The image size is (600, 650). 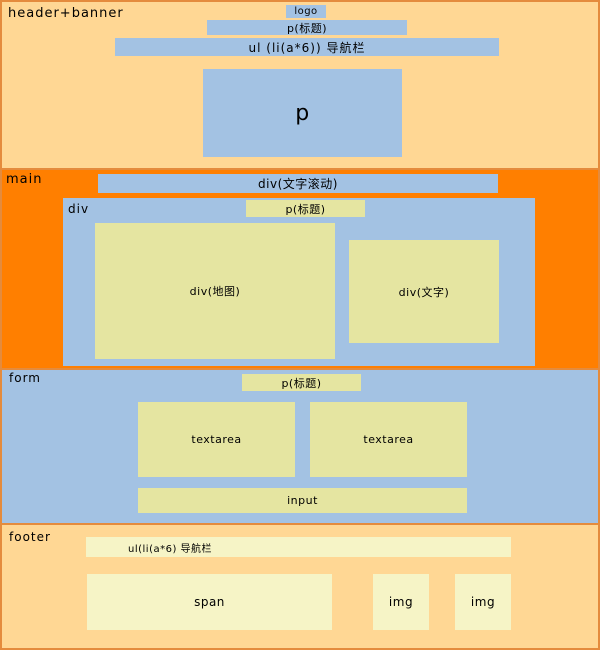 What do you see at coordinates (209, 602) in the screenshot?
I see `span-box: span` at bounding box center [209, 602].